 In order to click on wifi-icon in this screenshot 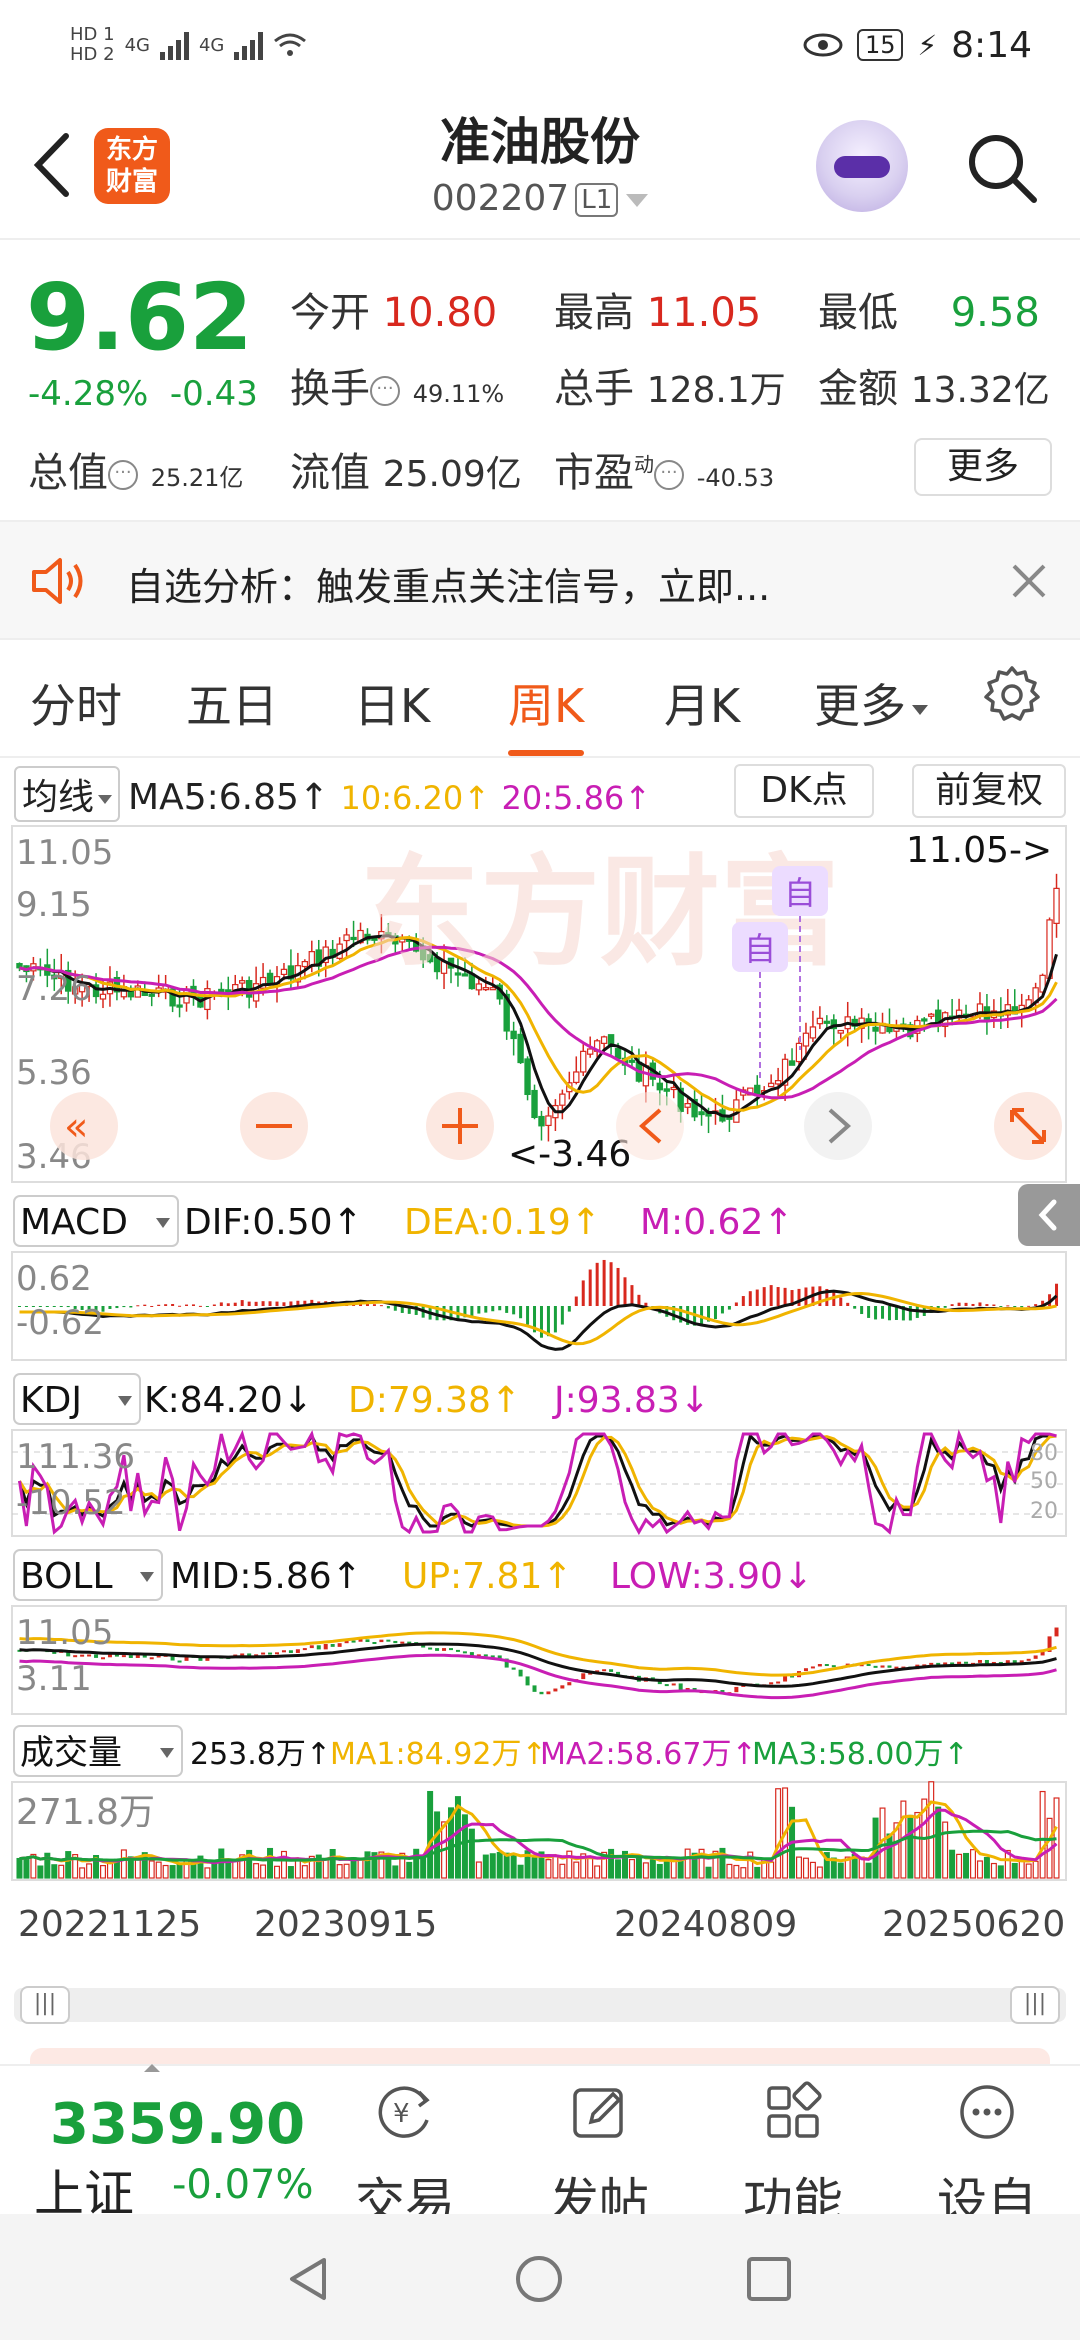, I will do `click(290, 44)`.